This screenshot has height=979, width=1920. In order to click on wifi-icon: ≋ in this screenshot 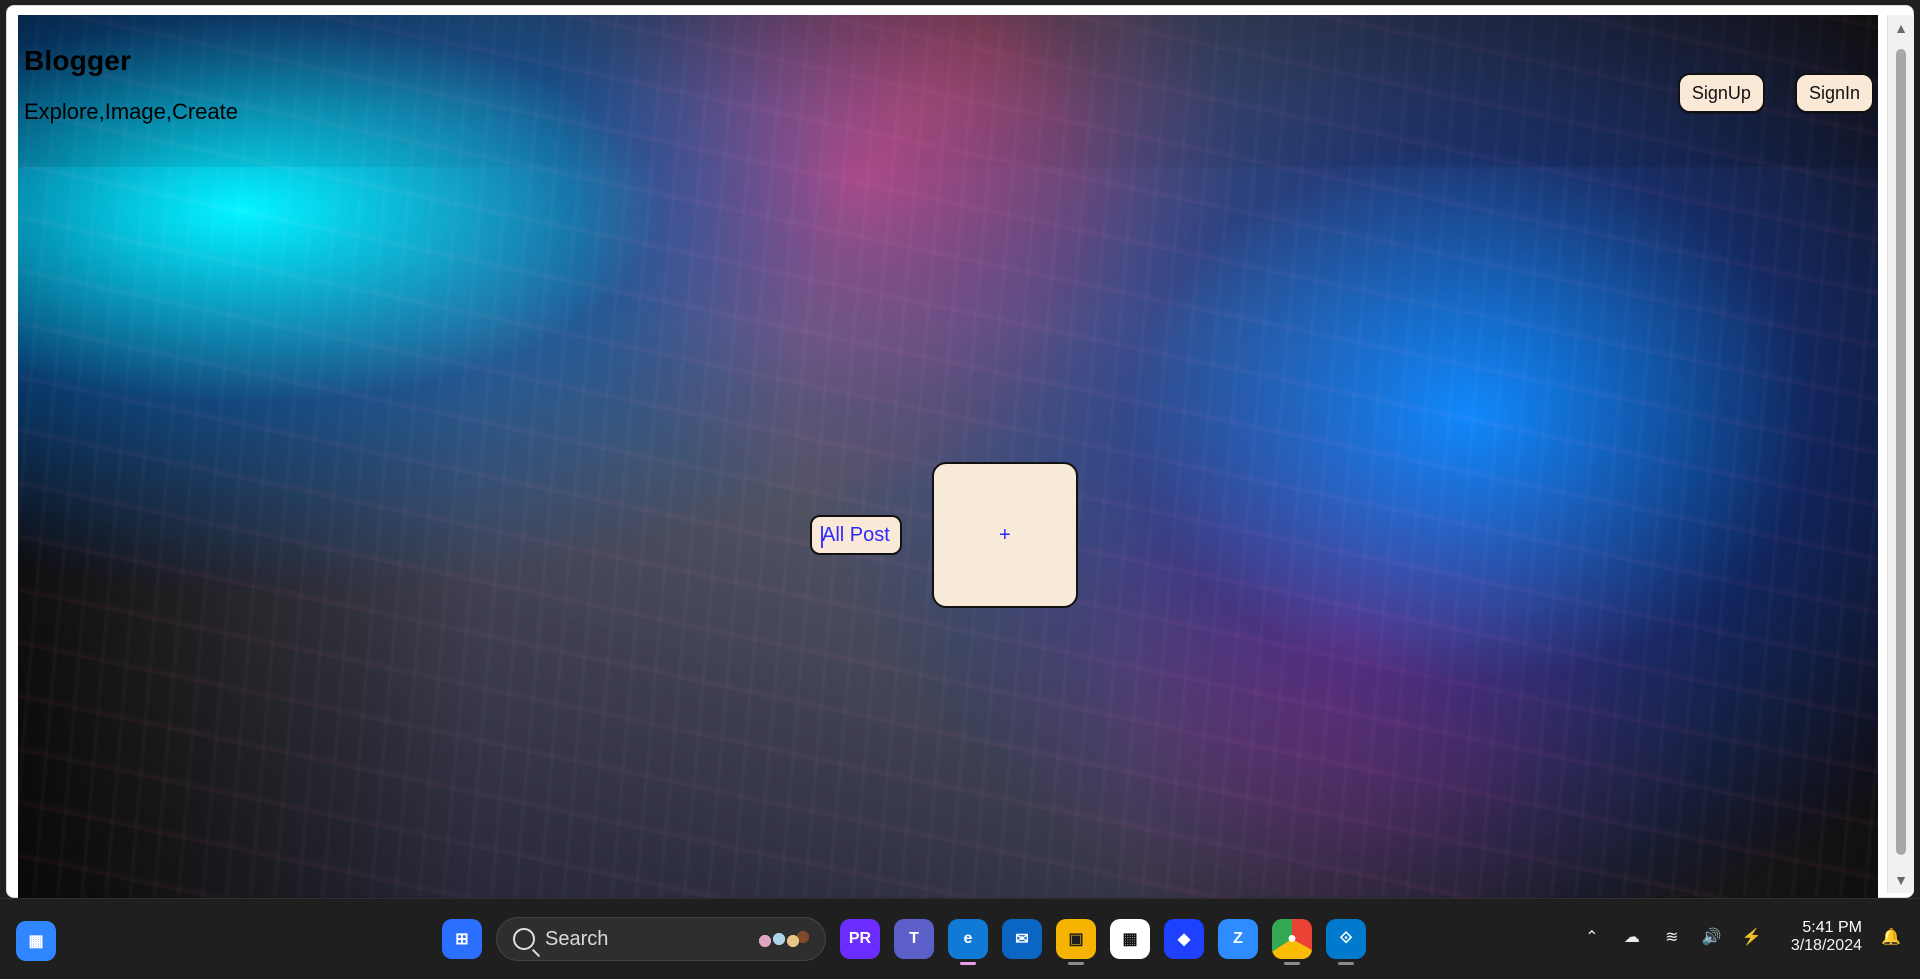, I will do `click(1672, 937)`.